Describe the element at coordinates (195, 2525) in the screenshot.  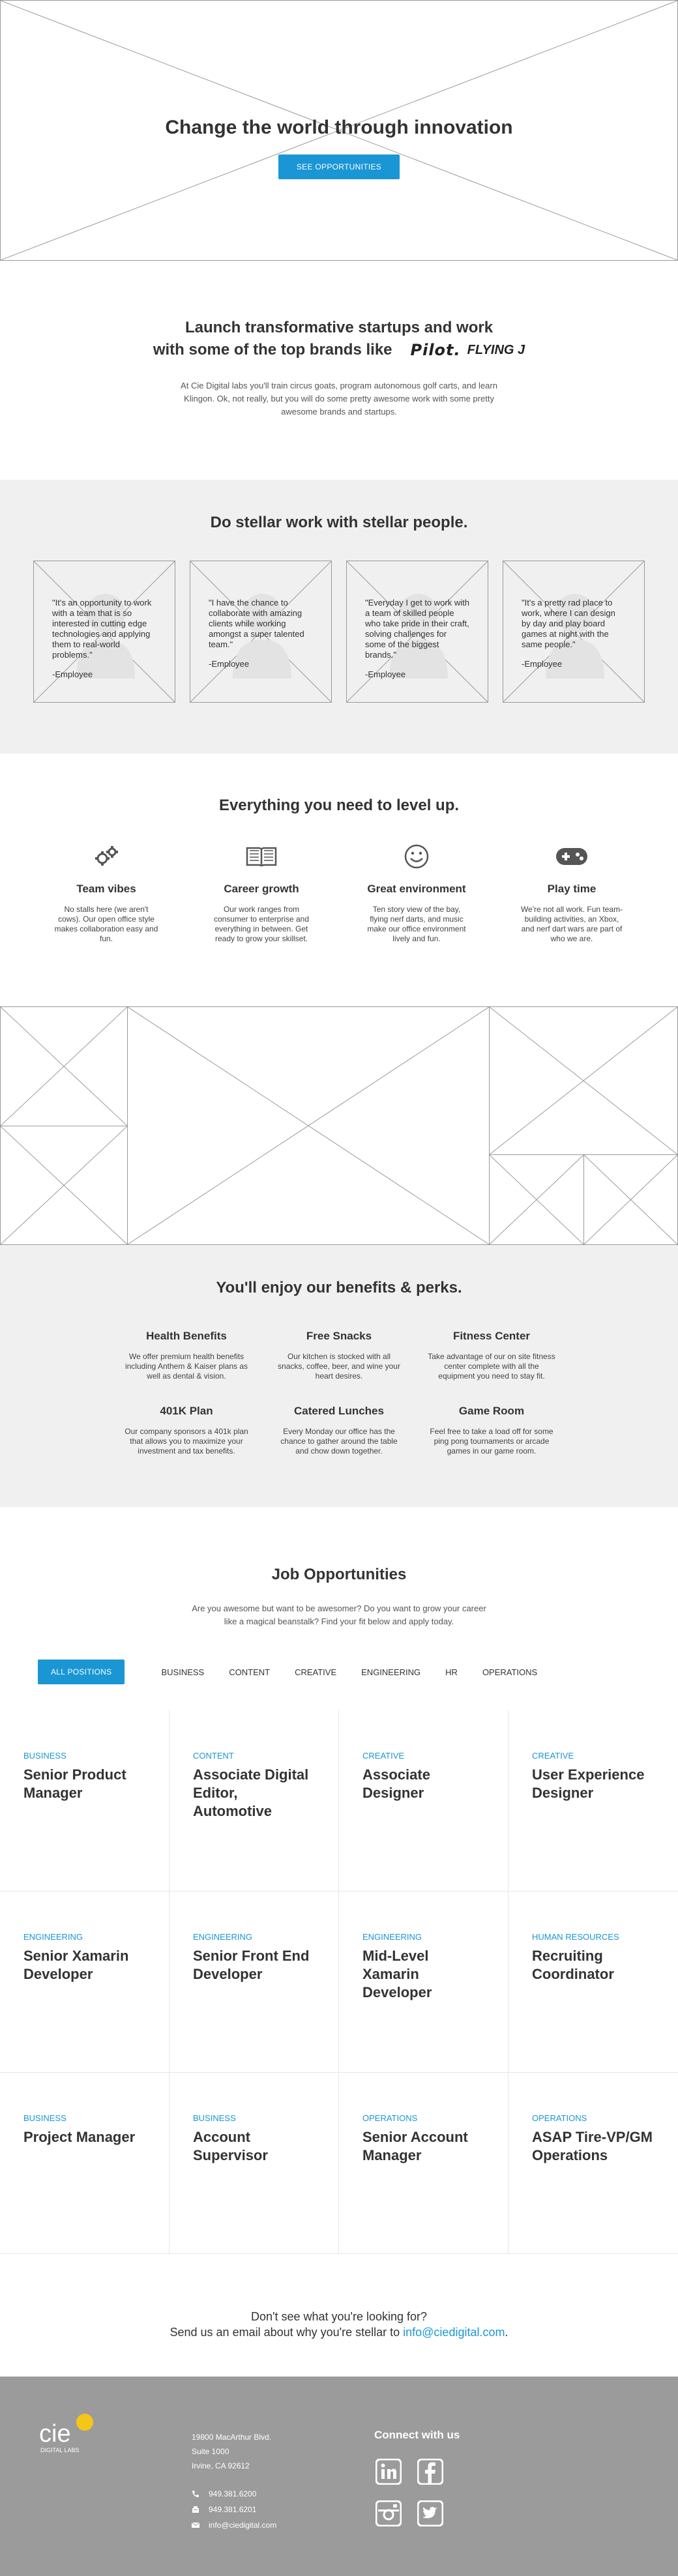
I see `mail-icon` at that location.